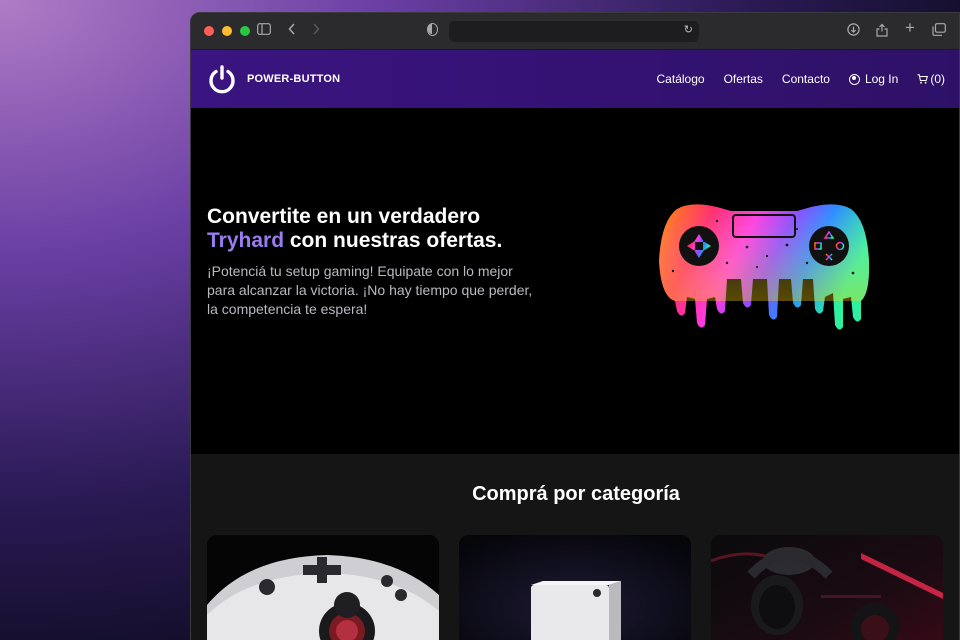 The image size is (960, 640). Describe the element at coordinates (396, 240) in the screenshot. I see `hero-title-rest: con nuestras ofertas.` at that location.